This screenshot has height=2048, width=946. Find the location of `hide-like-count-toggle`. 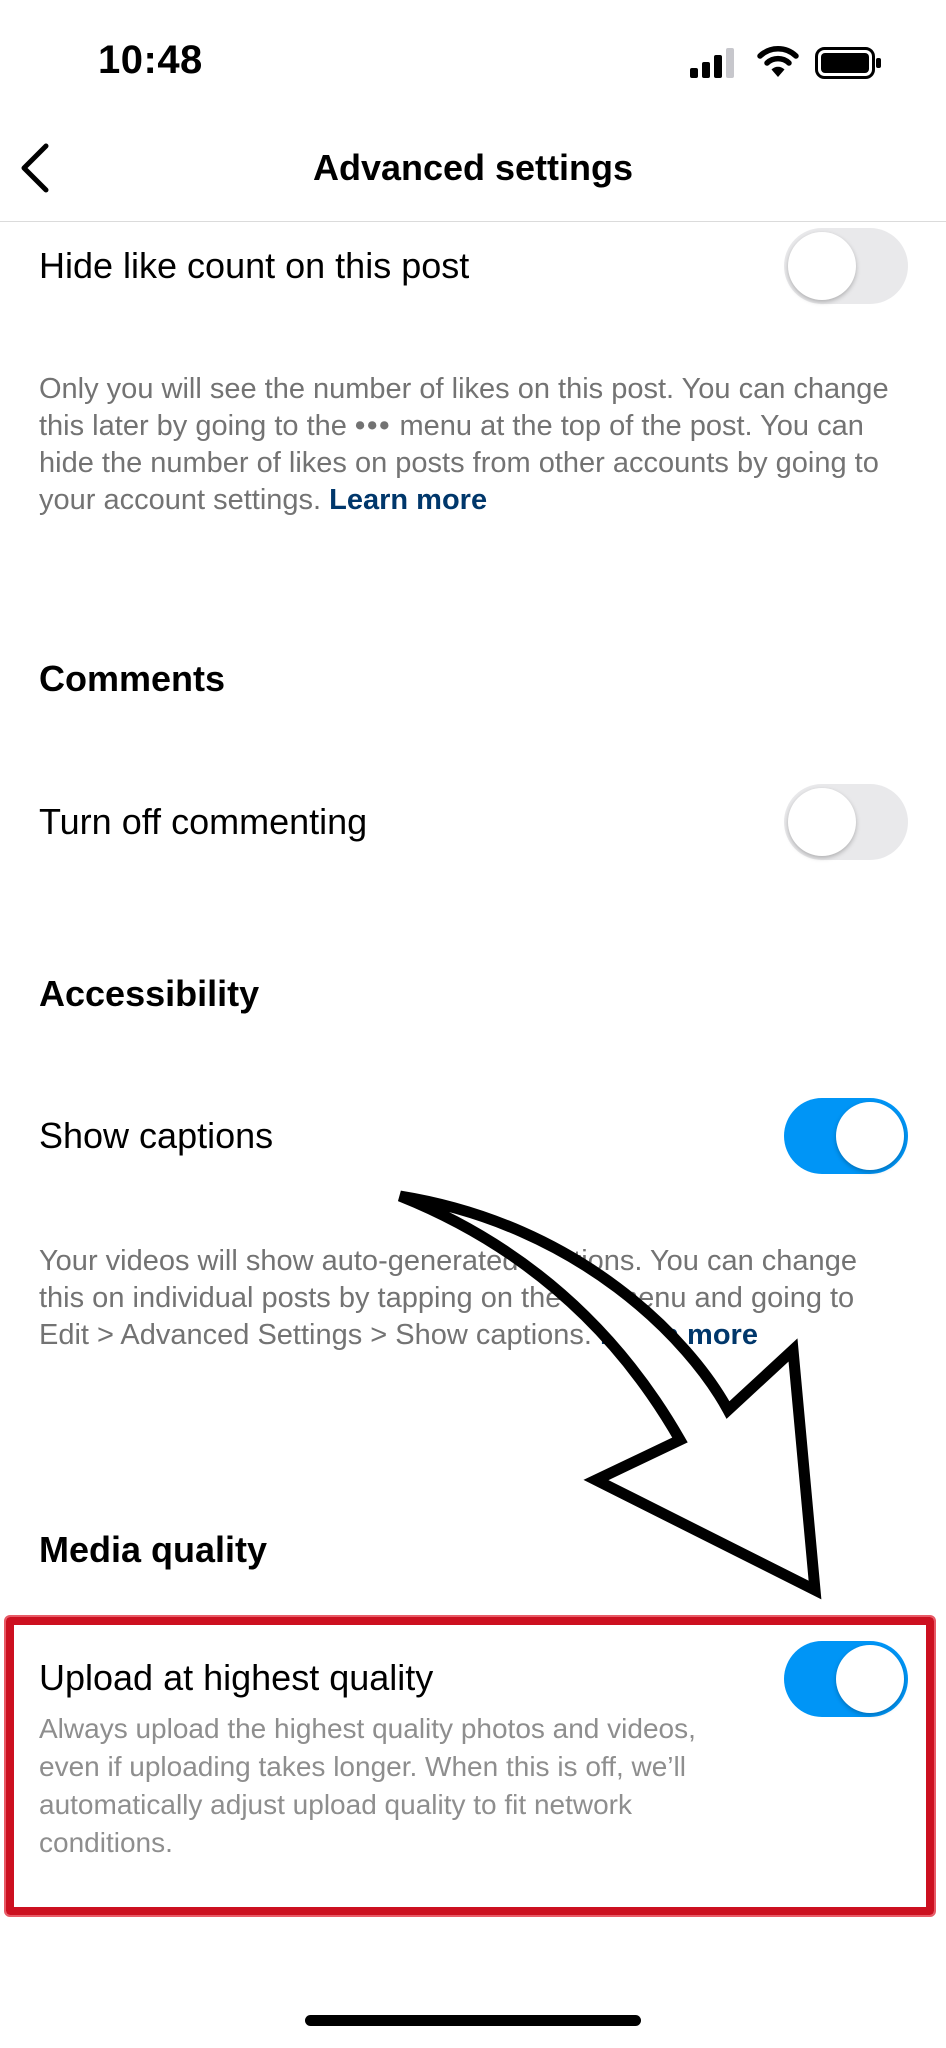

hide-like-count-toggle is located at coordinates (846, 266).